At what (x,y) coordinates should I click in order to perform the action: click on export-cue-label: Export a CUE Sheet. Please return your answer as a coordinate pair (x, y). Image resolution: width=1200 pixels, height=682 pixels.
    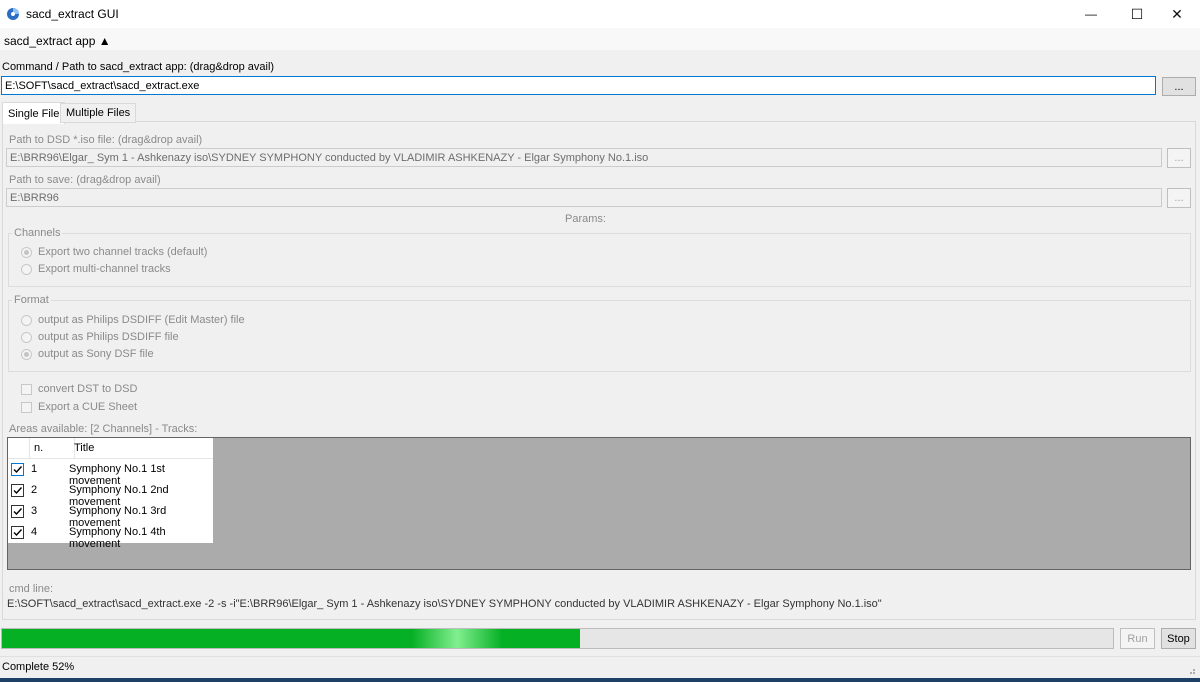
    Looking at the image, I should click on (88, 407).